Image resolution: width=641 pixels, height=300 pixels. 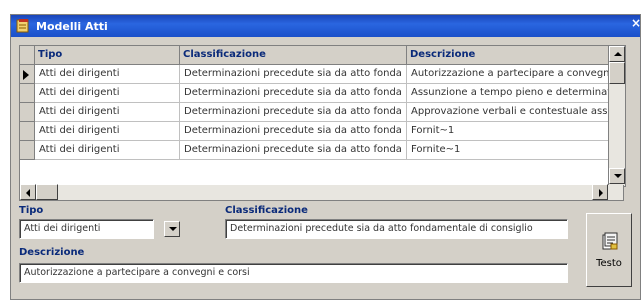 I want to click on vertical-scroll-thumb, so click(x=617, y=73).